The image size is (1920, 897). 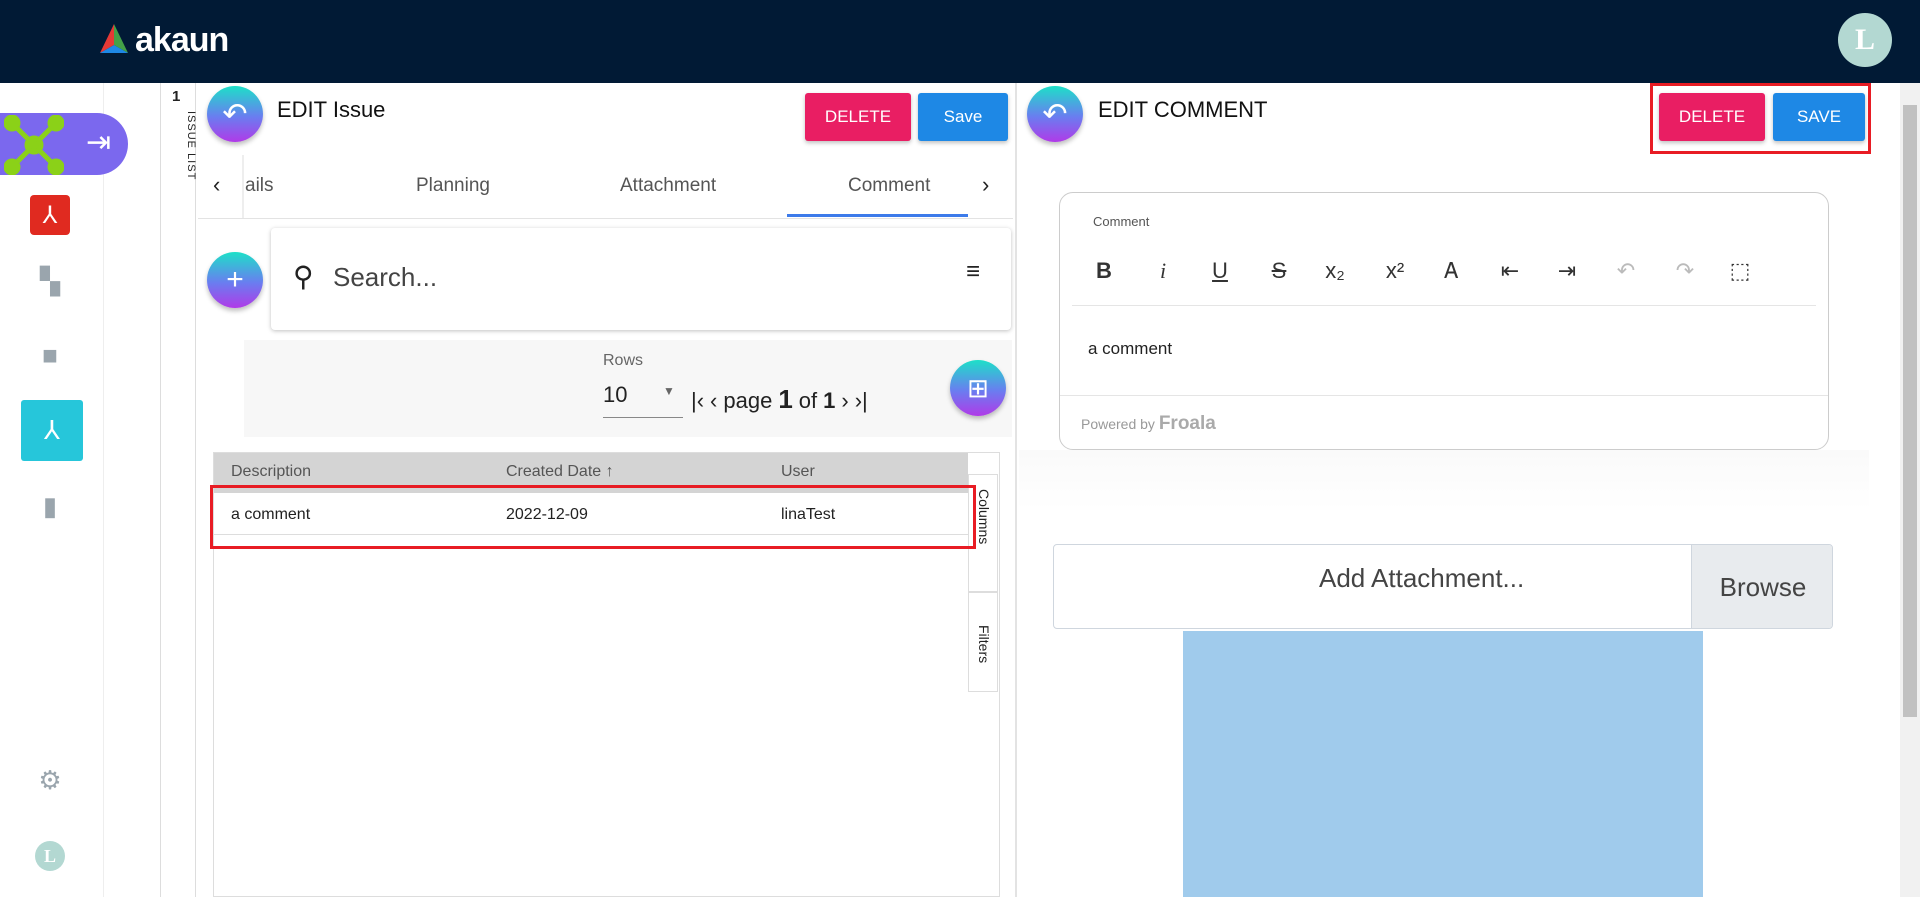 What do you see at coordinates (1685, 271) in the screenshot?
I see `redo-icon: ↷` at bounding box center [1685, 271].